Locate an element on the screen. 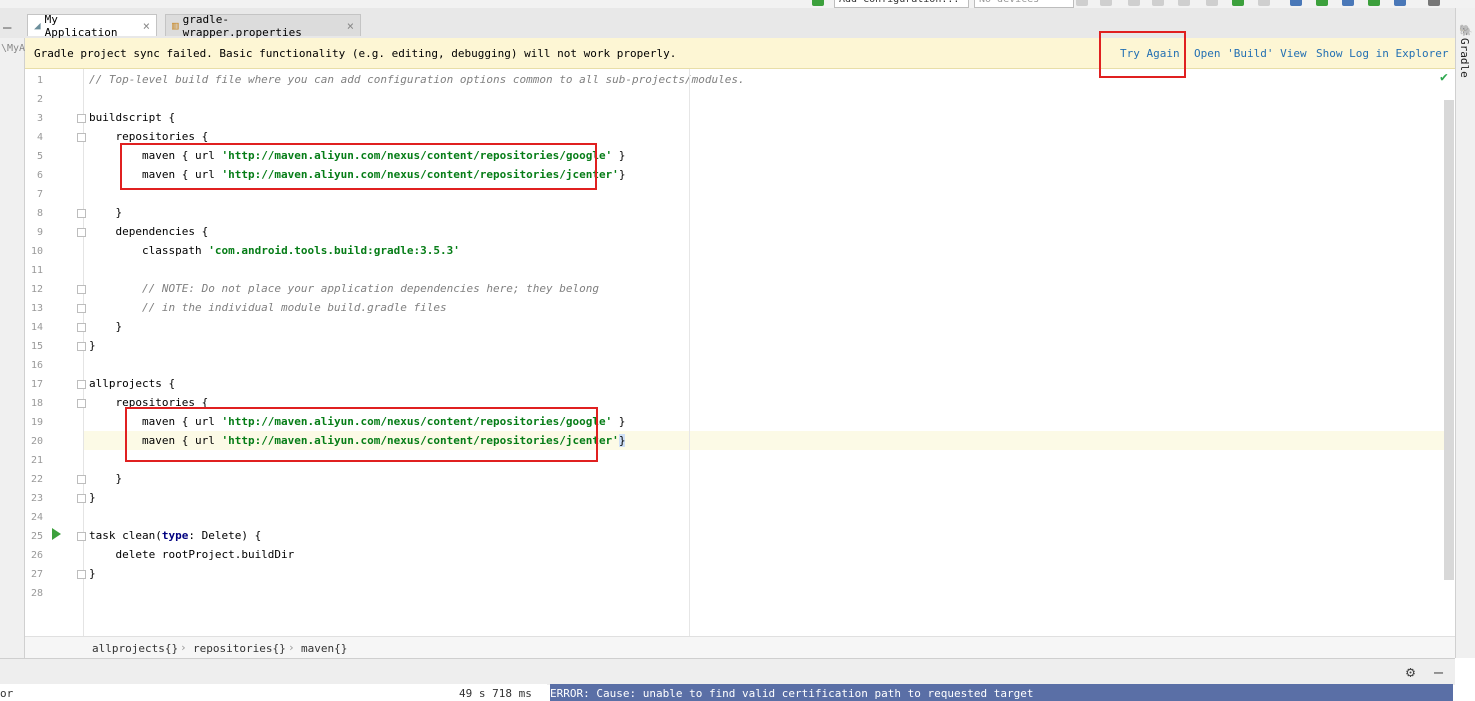  avd-manager-icon is located at coordinates (1322, 3).